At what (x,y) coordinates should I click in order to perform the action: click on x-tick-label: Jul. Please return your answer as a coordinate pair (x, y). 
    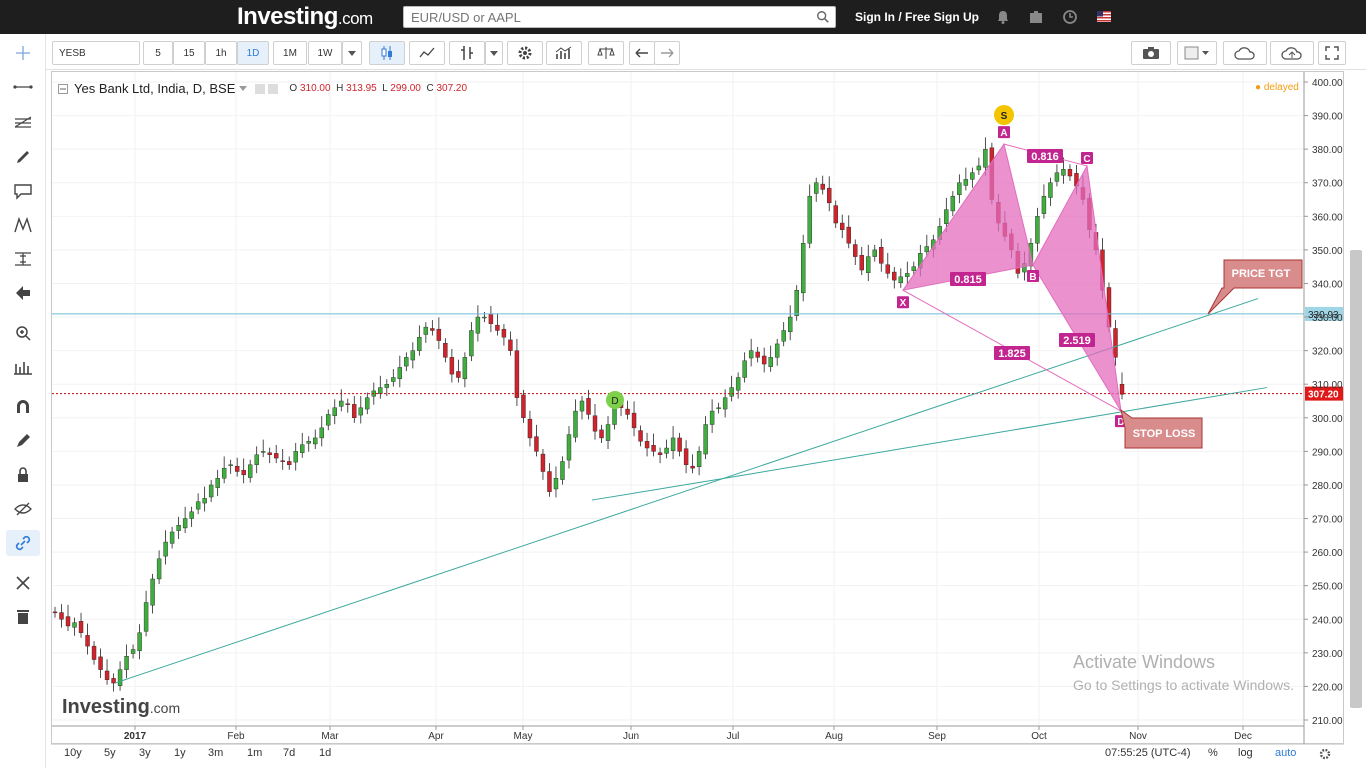
    Looking at the image, I should click on (733, 736).